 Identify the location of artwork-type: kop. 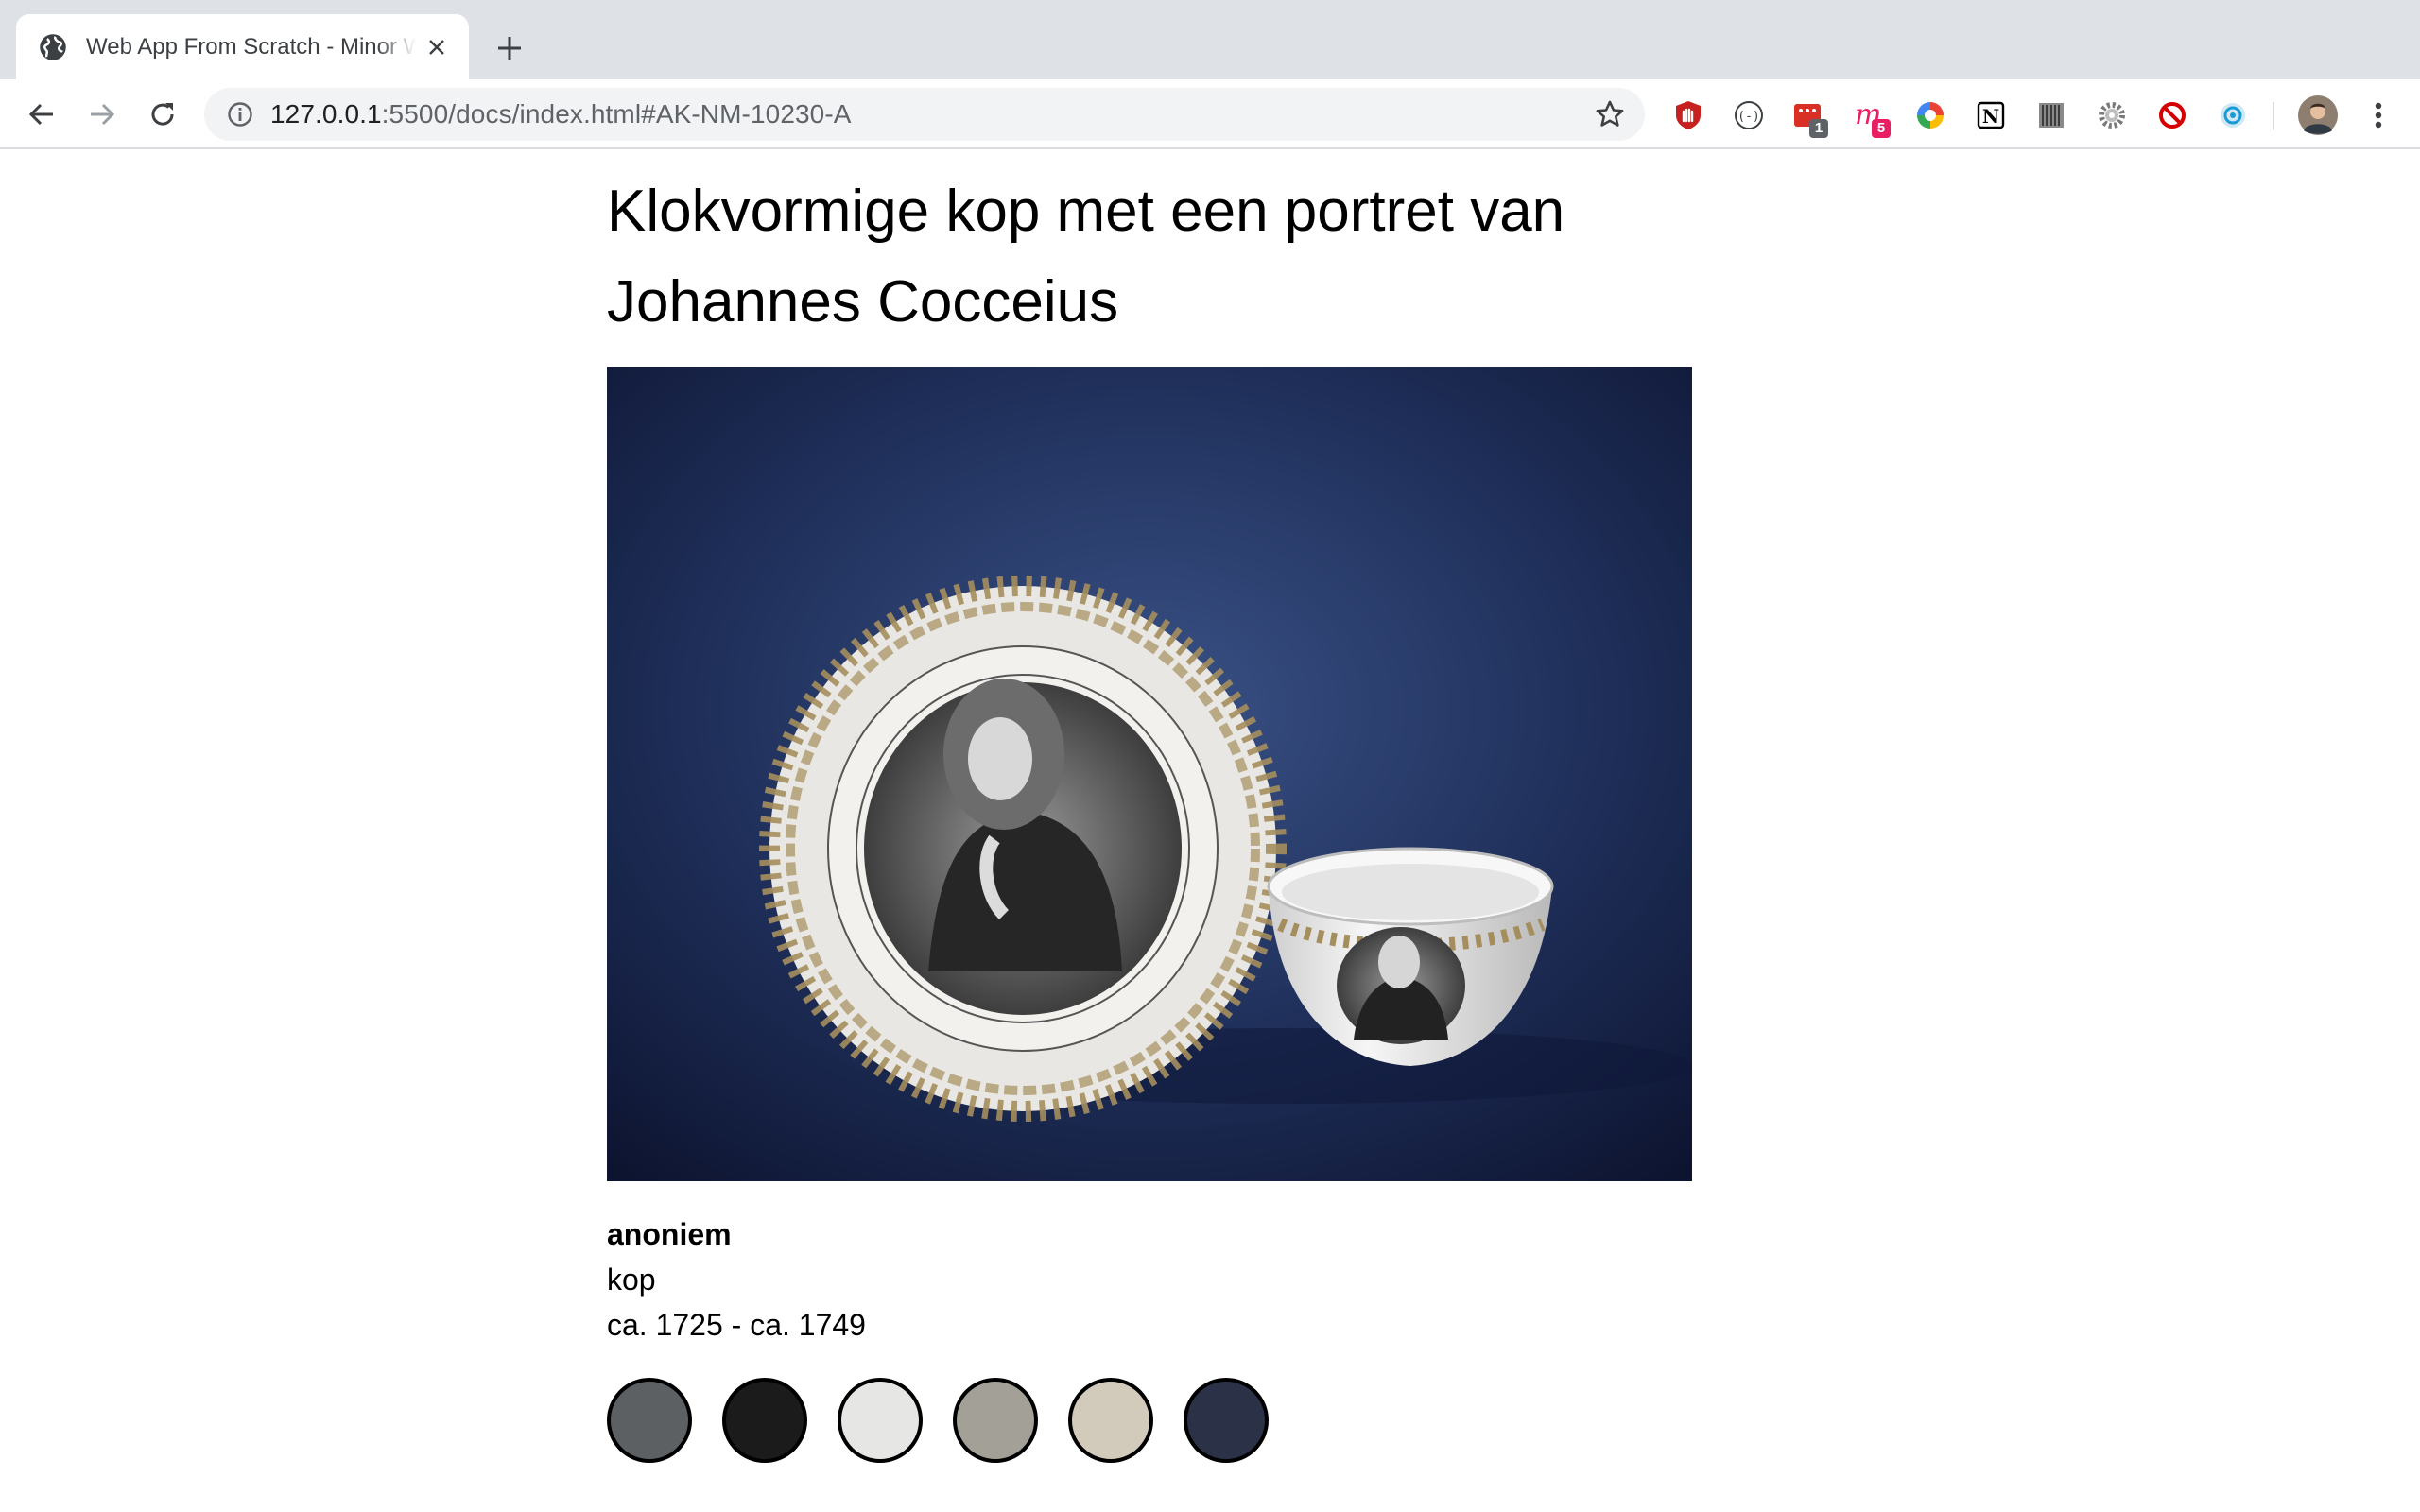
(632, 1280).